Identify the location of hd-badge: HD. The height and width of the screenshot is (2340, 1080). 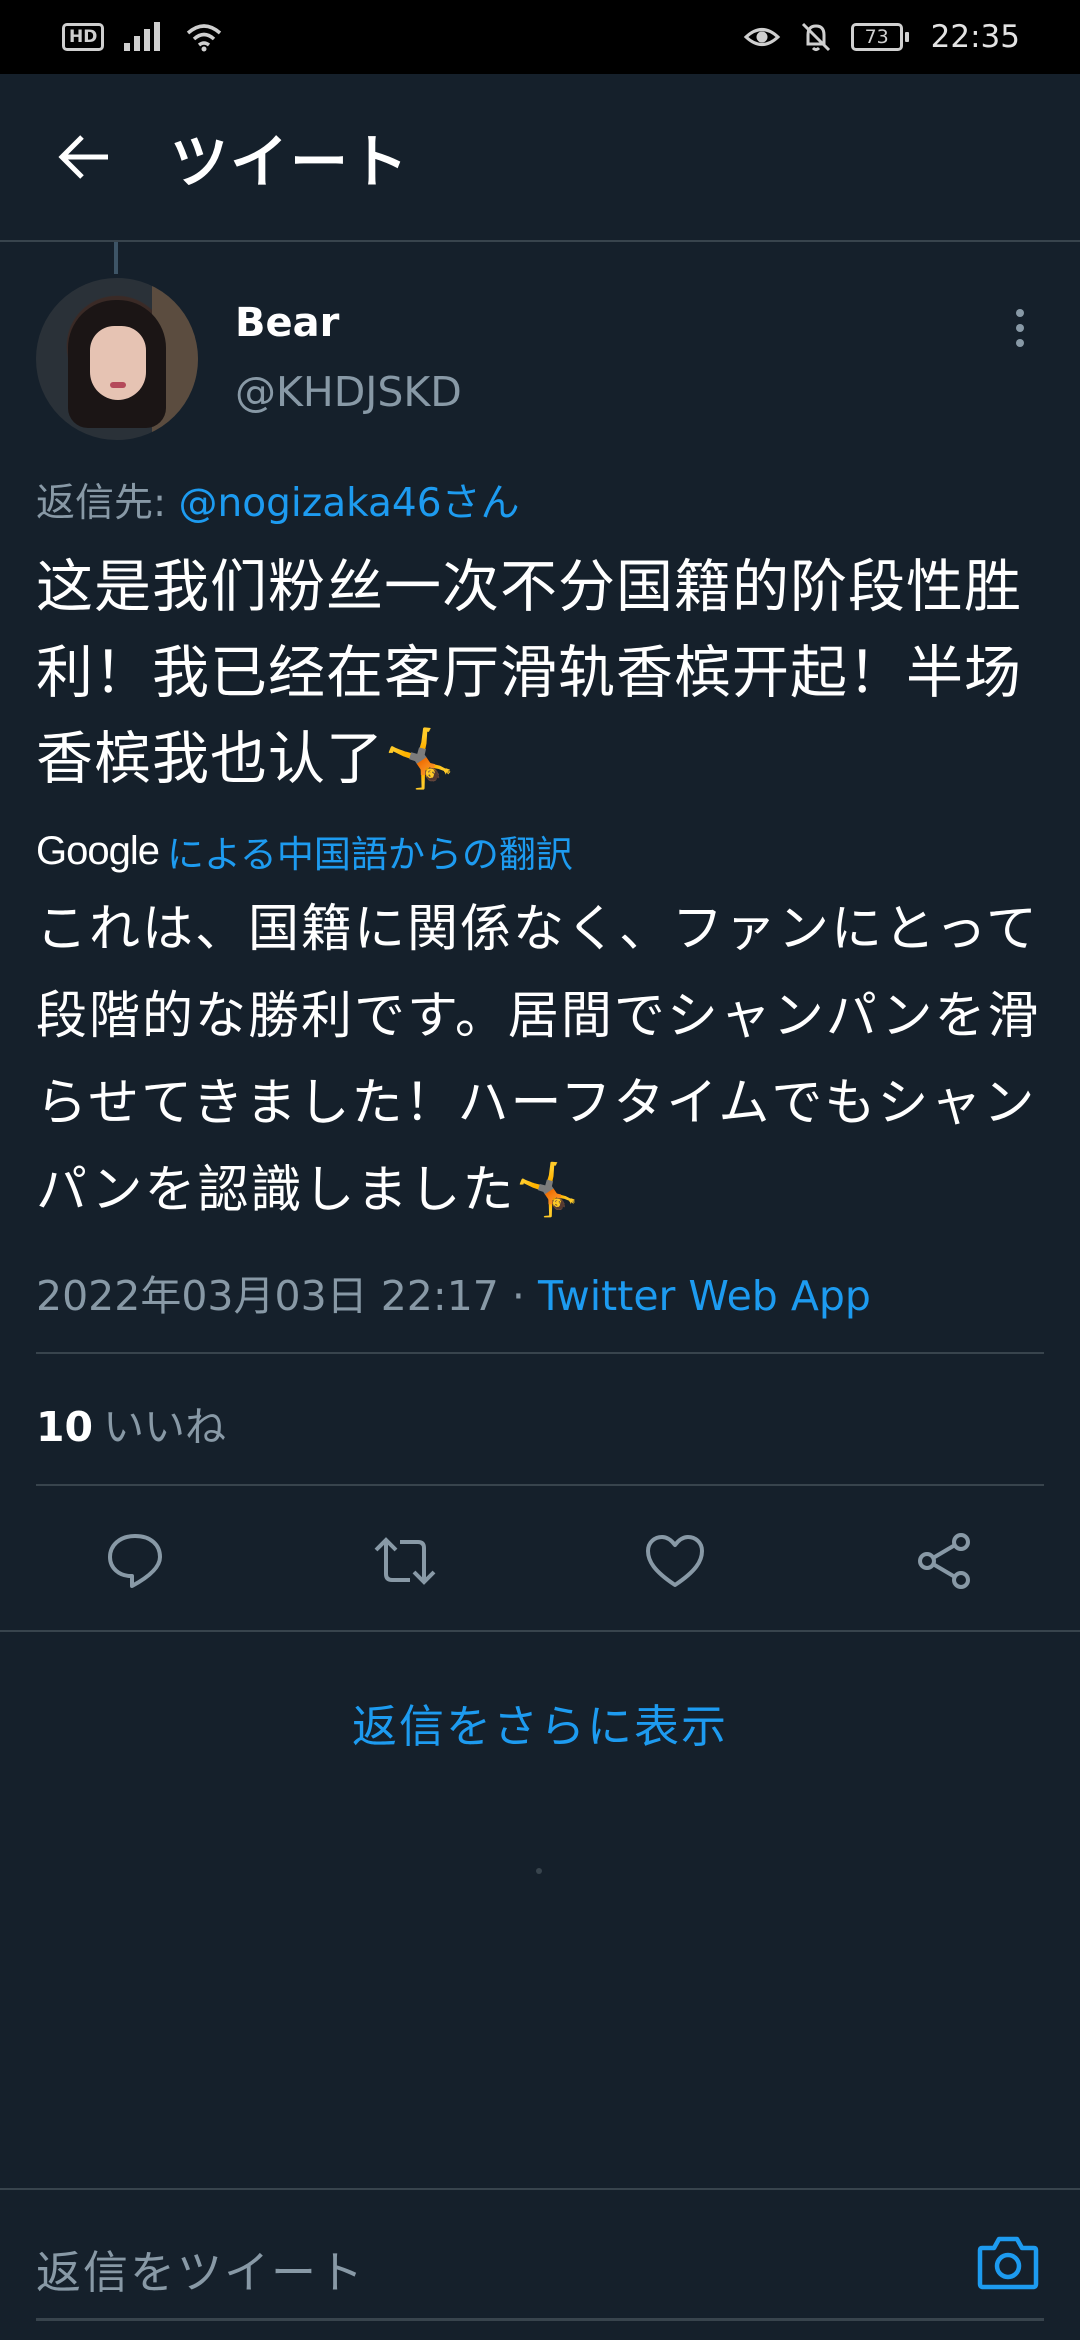
(83, 37).